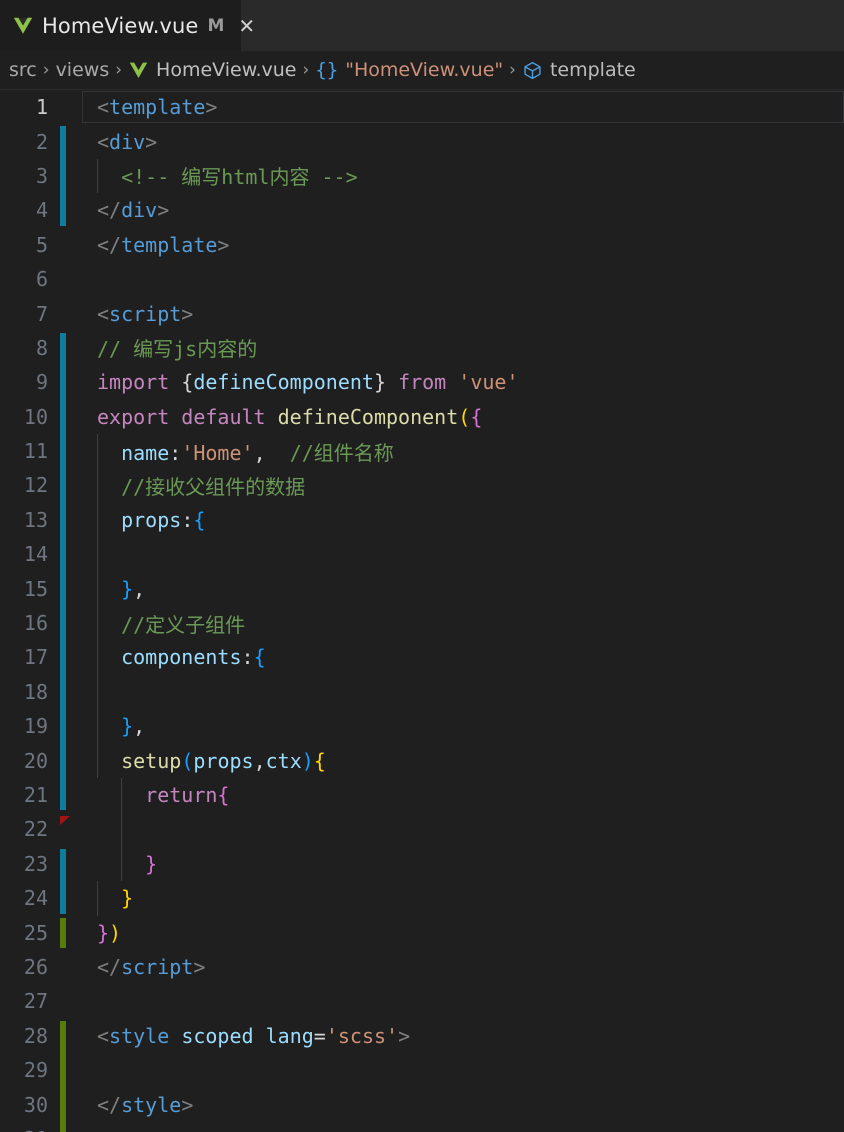 This screenshot has width=844, height=1132. What do you see at coordinates (289, 1035) in the screenshot?
I see `code-token: lang` at bounding box center [289, 1035].